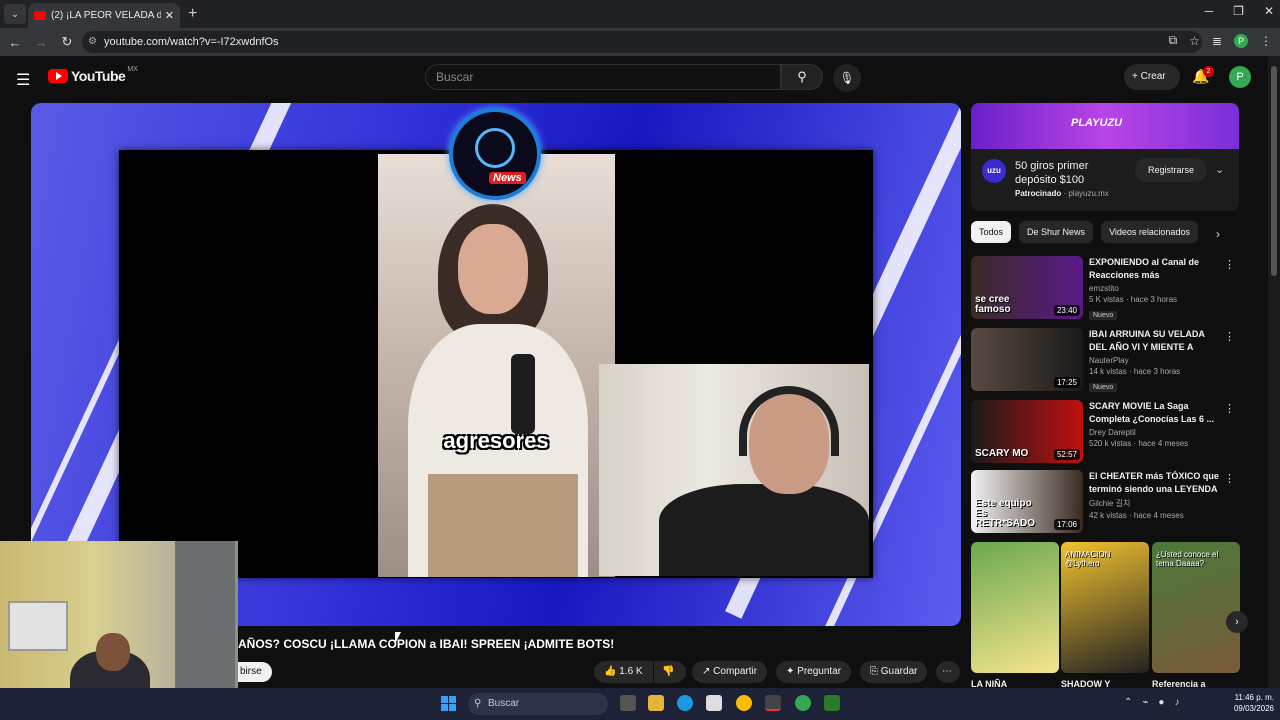  I want to click on scrollbar-thumb, so click(1274, 171).